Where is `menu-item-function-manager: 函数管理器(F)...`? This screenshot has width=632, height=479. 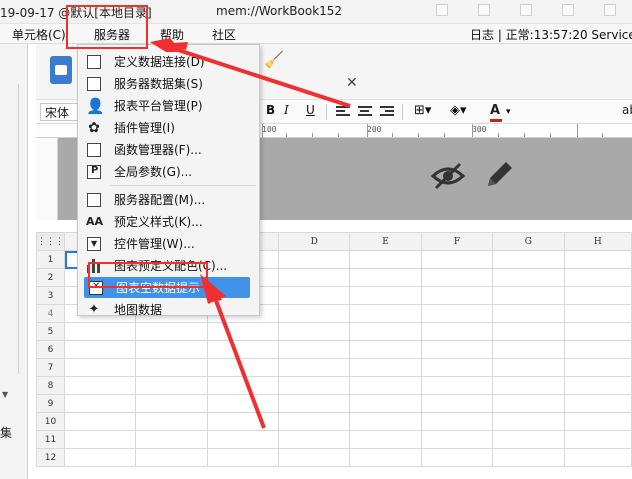
menu-item-function-manager: 函数管理器(F)... is located at coordinates (168, 149).